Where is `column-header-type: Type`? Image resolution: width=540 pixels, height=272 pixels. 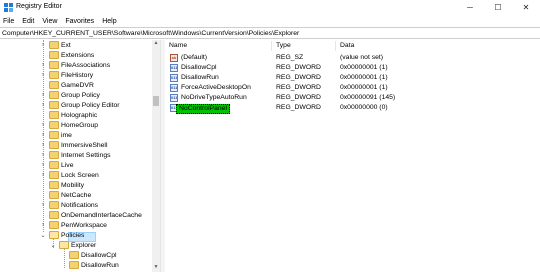
column-header-type: Type is located at coordinates (283, 46).